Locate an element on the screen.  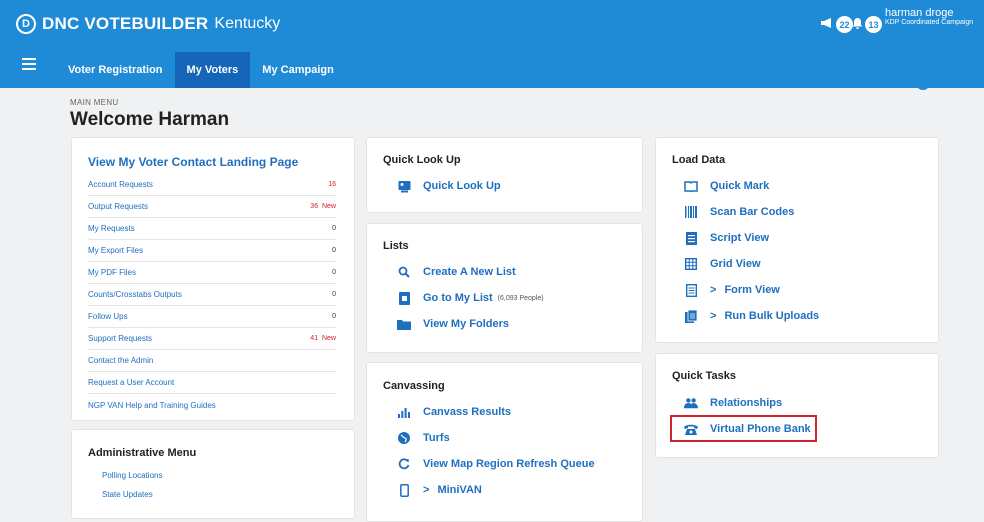
megaphone-icon is located at coordinates (827, 24).